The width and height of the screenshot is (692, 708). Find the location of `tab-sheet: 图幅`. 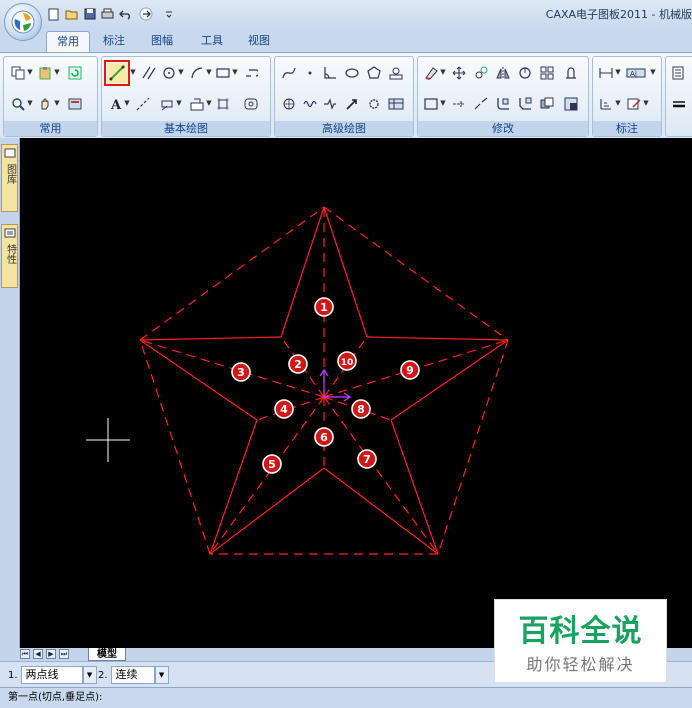

tab-sheet: 图幅 is located at coordinates (162, 41).